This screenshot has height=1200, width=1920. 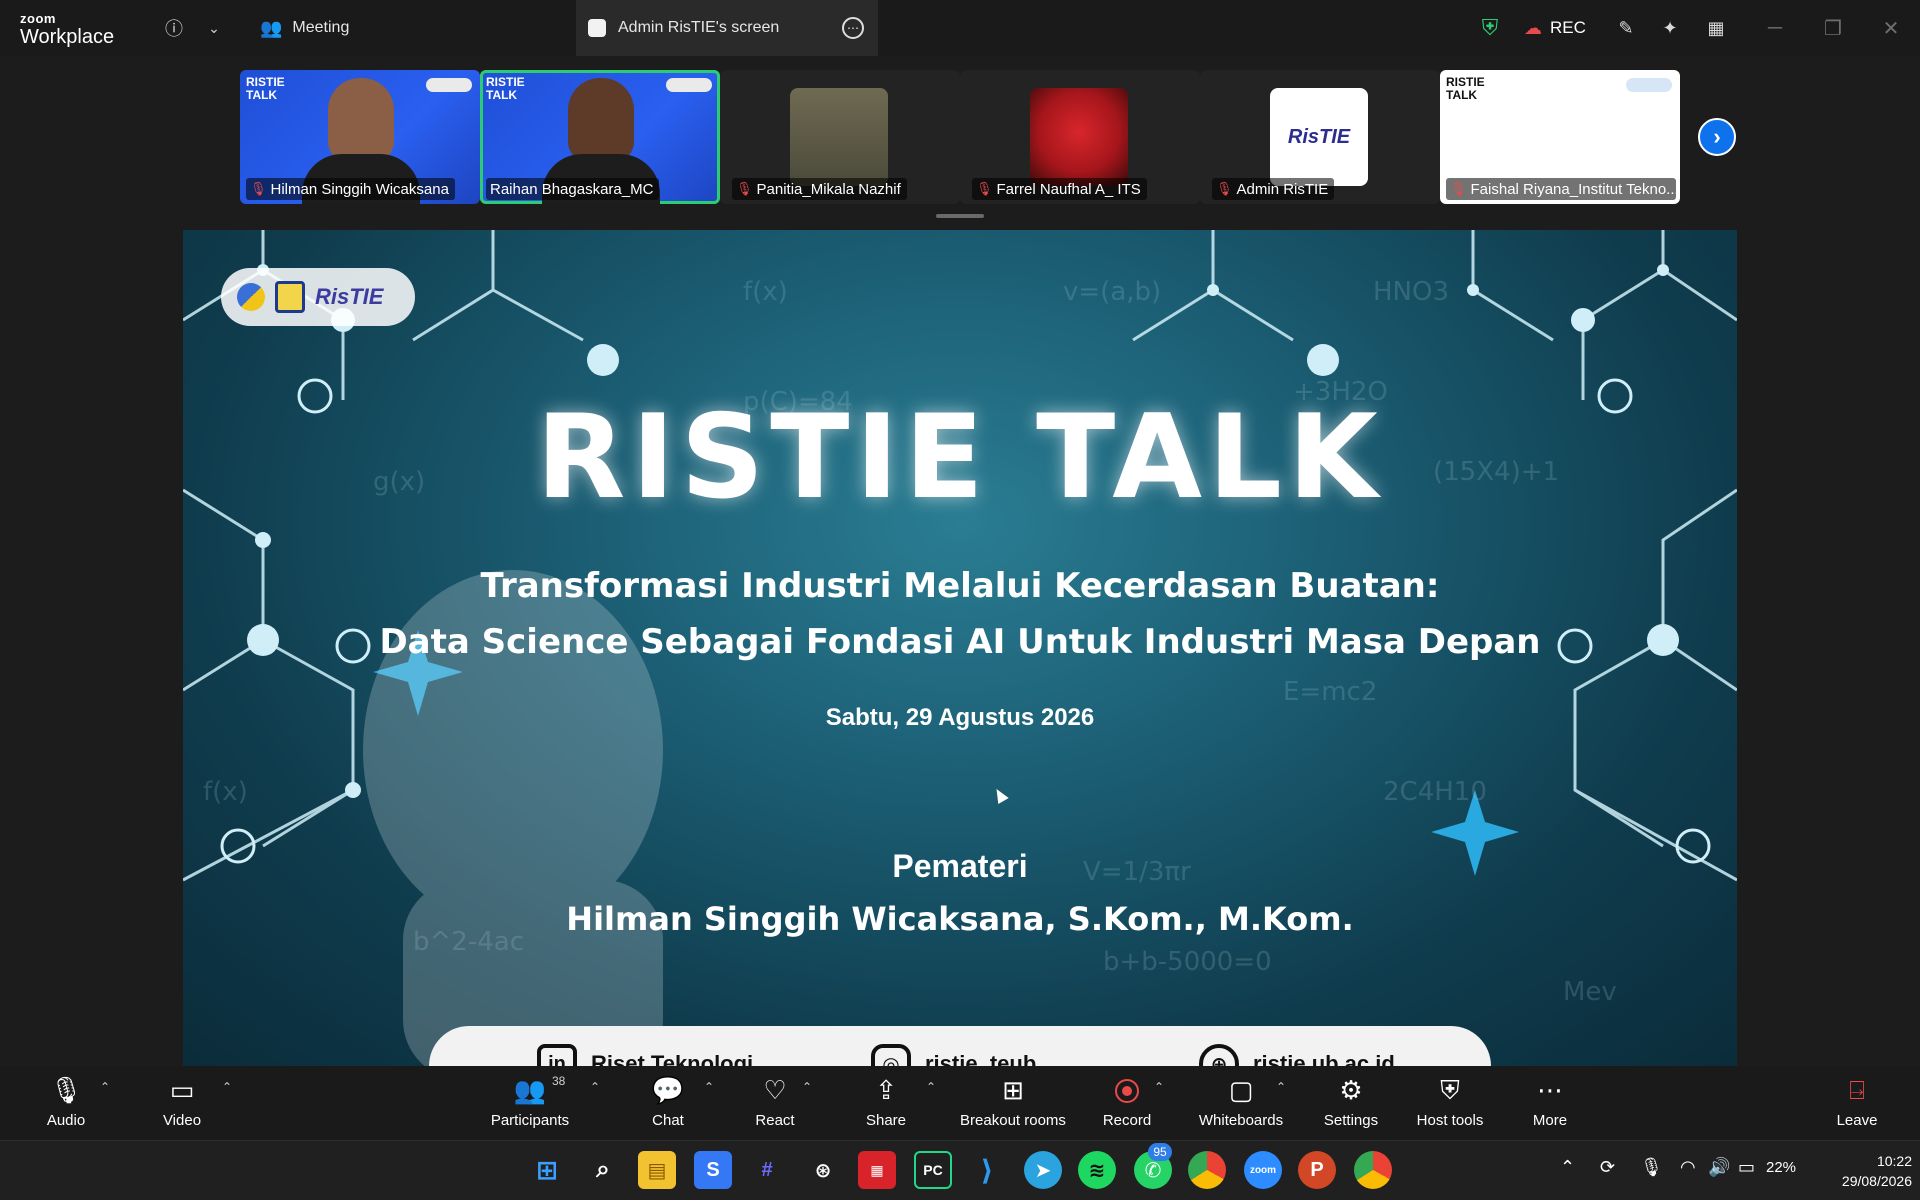 What do you see at coordinates (1670, 28) in the screenshot?
I see `ai-companion-icon: ✦` at bounding box center [1670, 28].